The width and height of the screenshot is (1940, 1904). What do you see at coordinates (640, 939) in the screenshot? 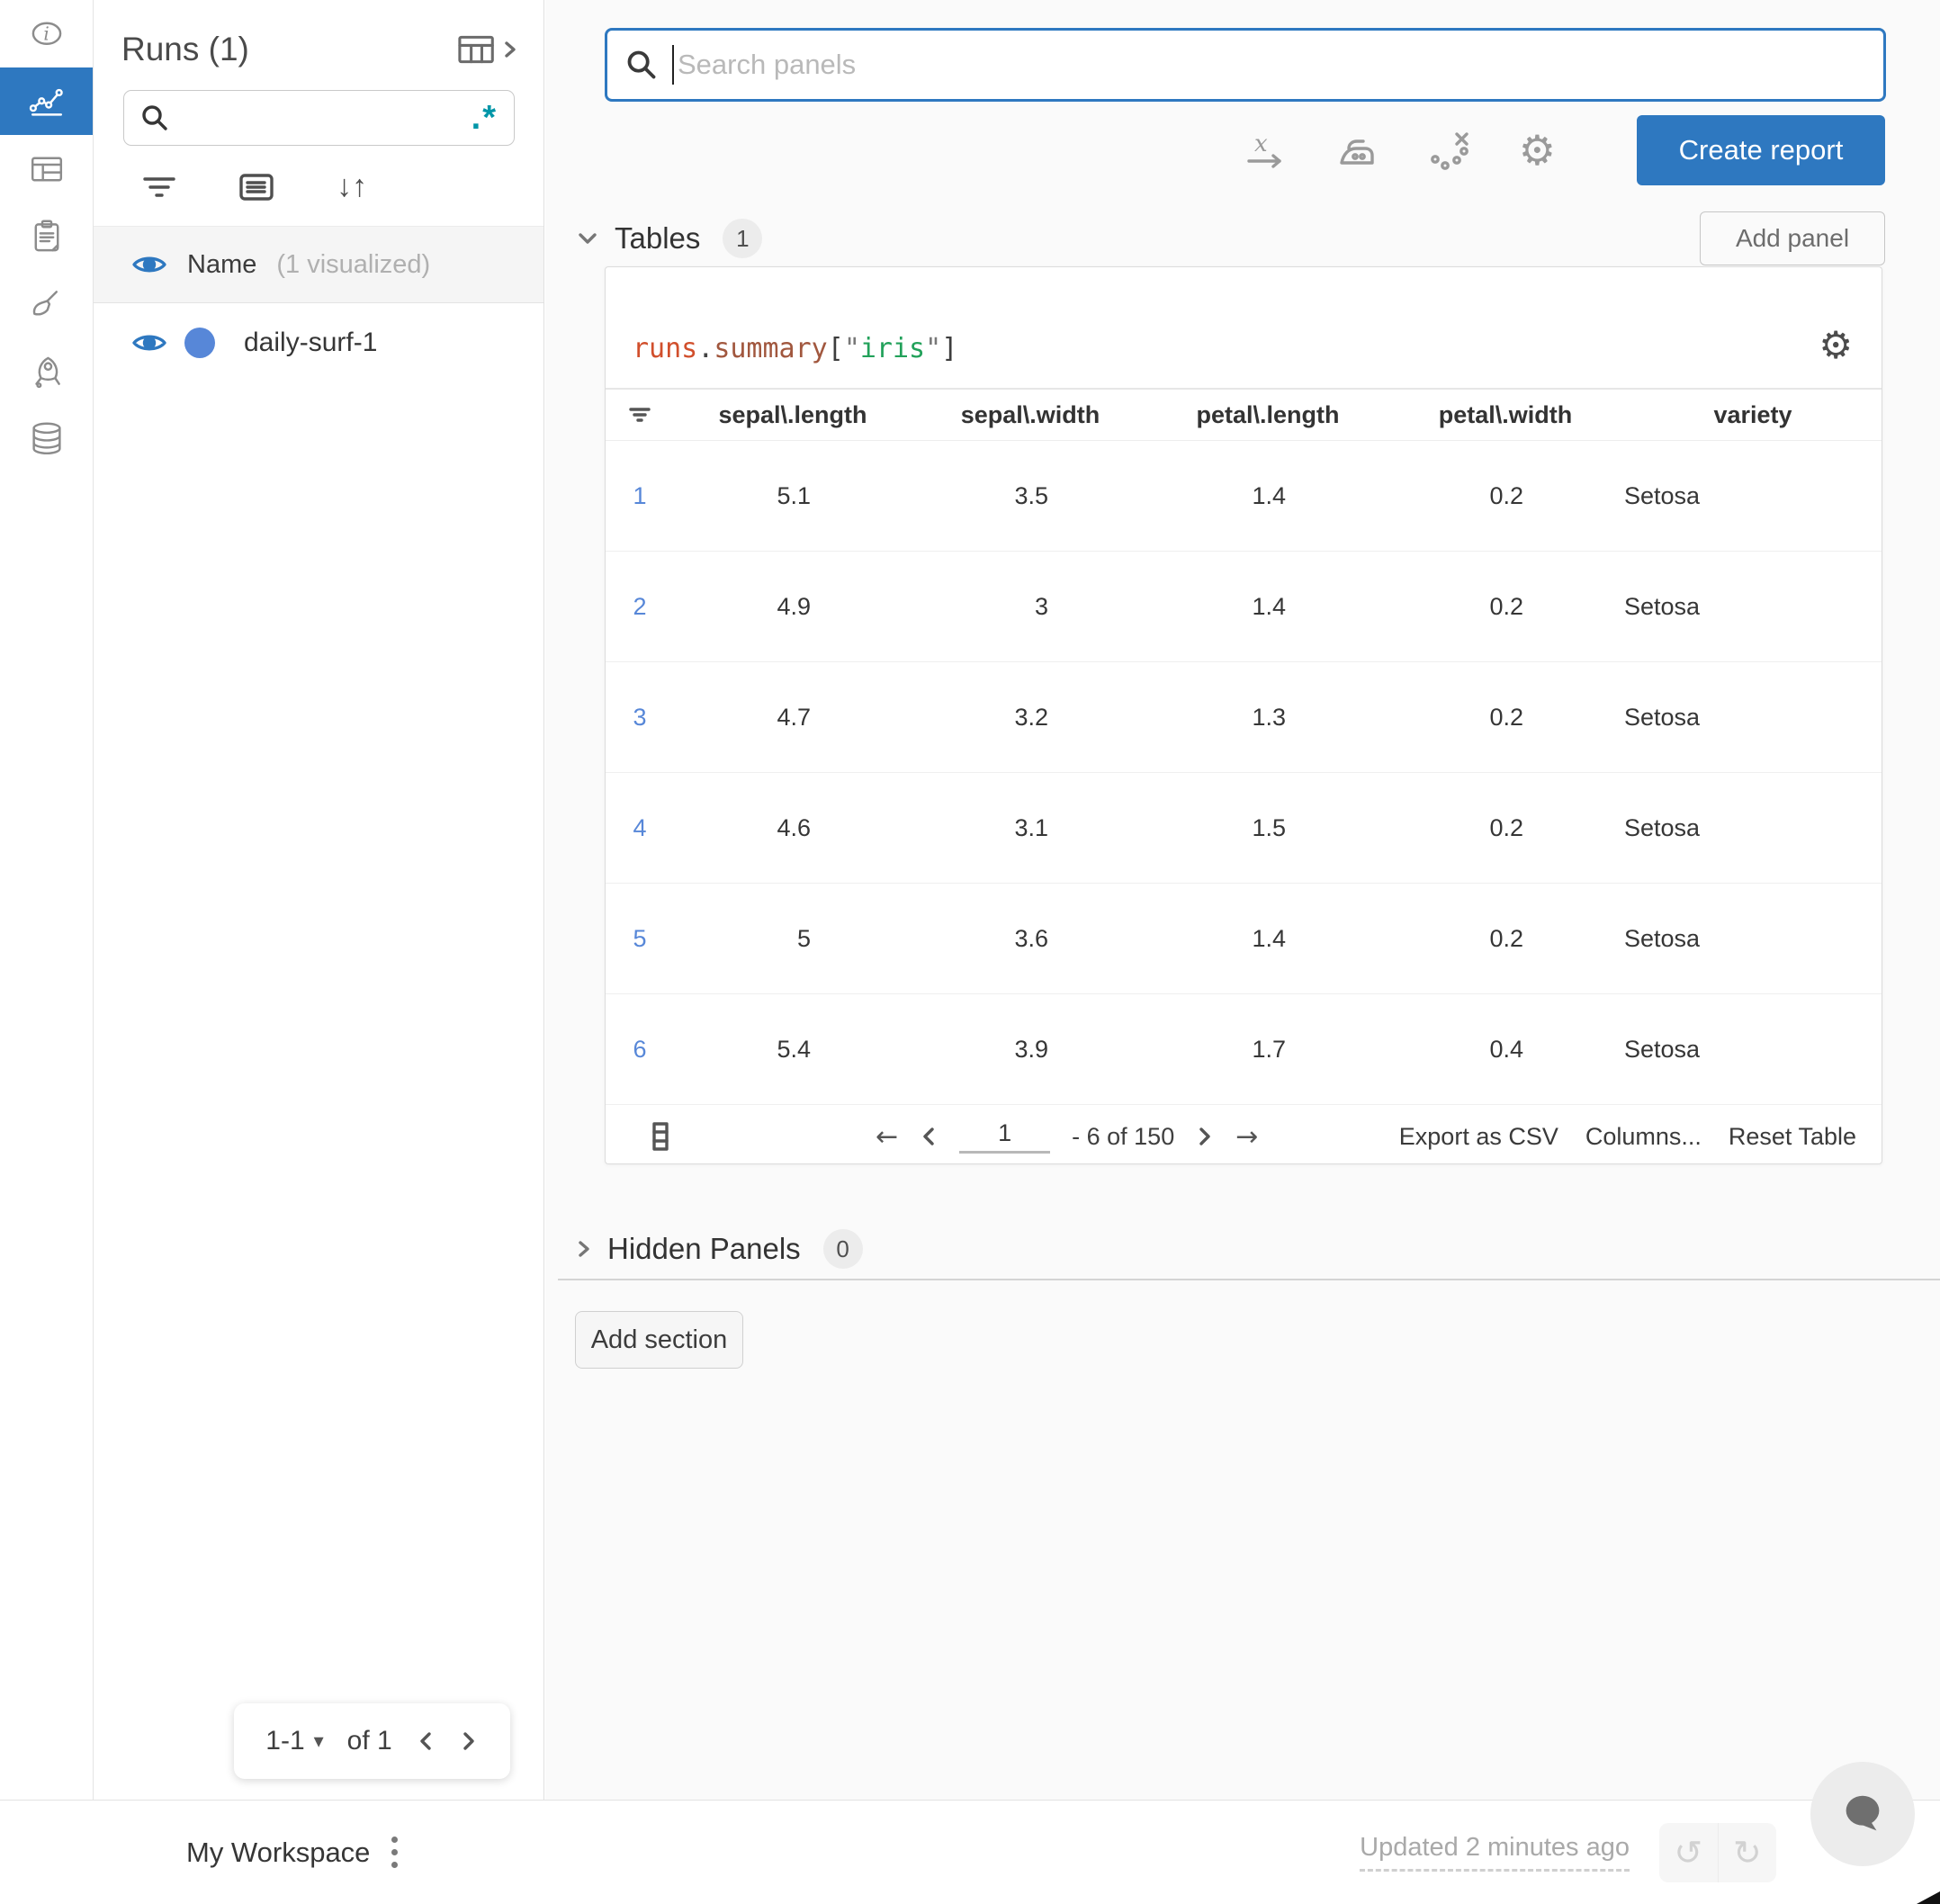
I see `row-index-link: 5` at bounding box center [640, 939].